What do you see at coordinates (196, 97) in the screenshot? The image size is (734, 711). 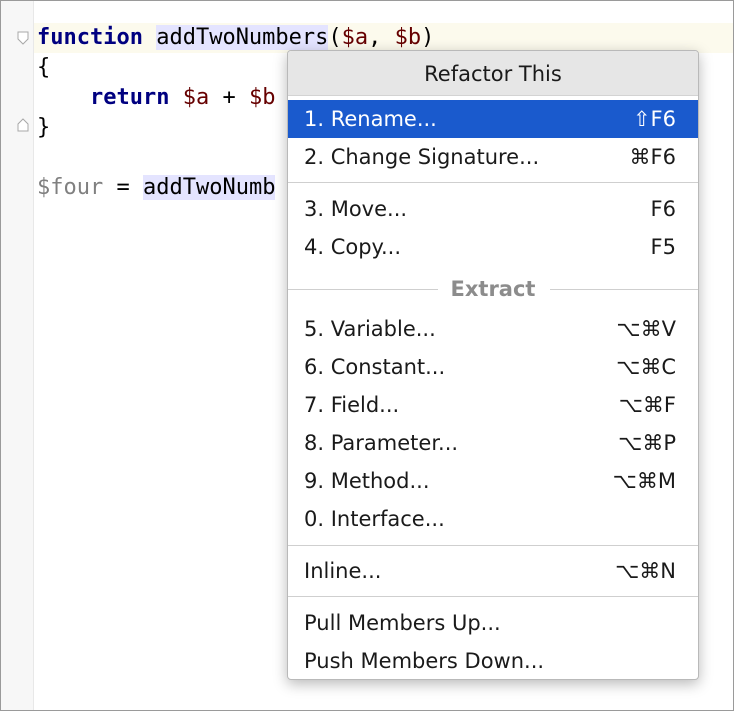 I see `var-a: $a` at bounding box center [196, 97].